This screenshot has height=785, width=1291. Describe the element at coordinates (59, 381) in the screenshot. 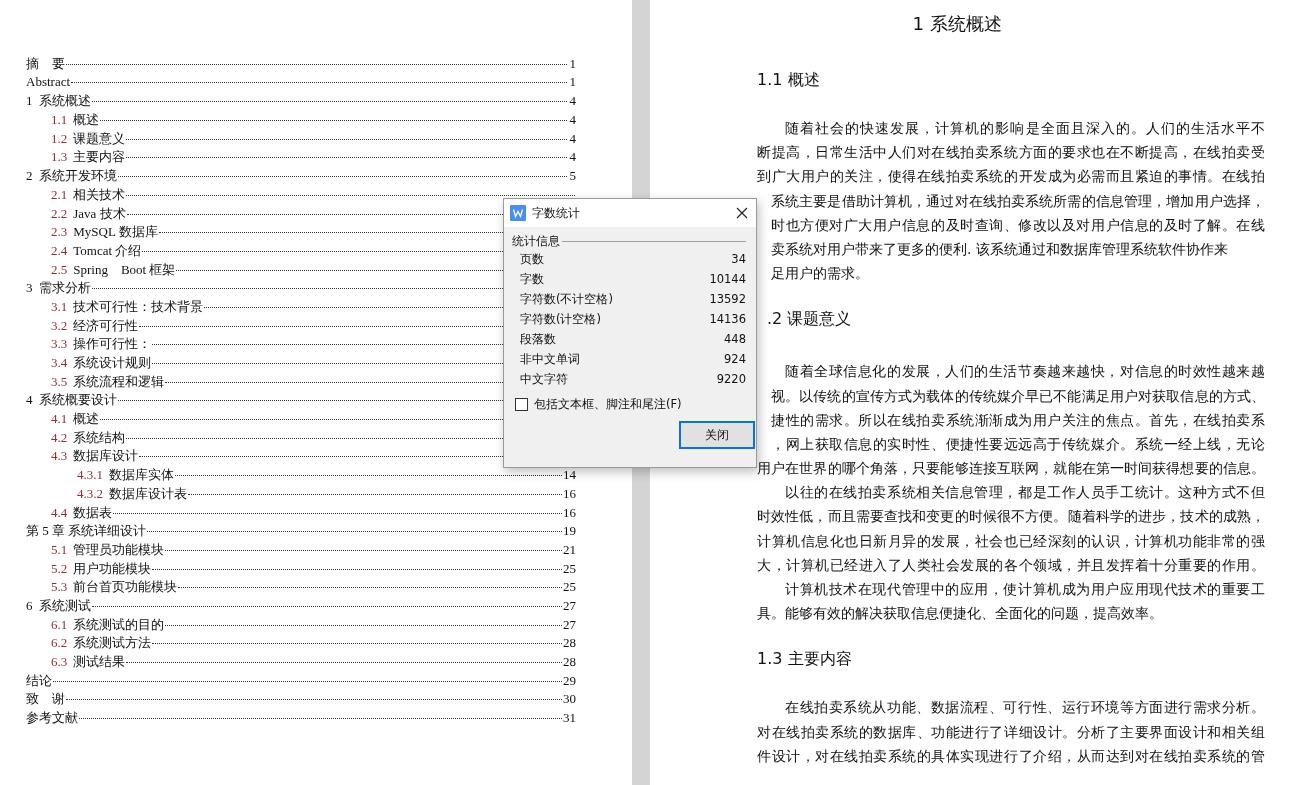

I see `toc-number: 3.5` at that location.